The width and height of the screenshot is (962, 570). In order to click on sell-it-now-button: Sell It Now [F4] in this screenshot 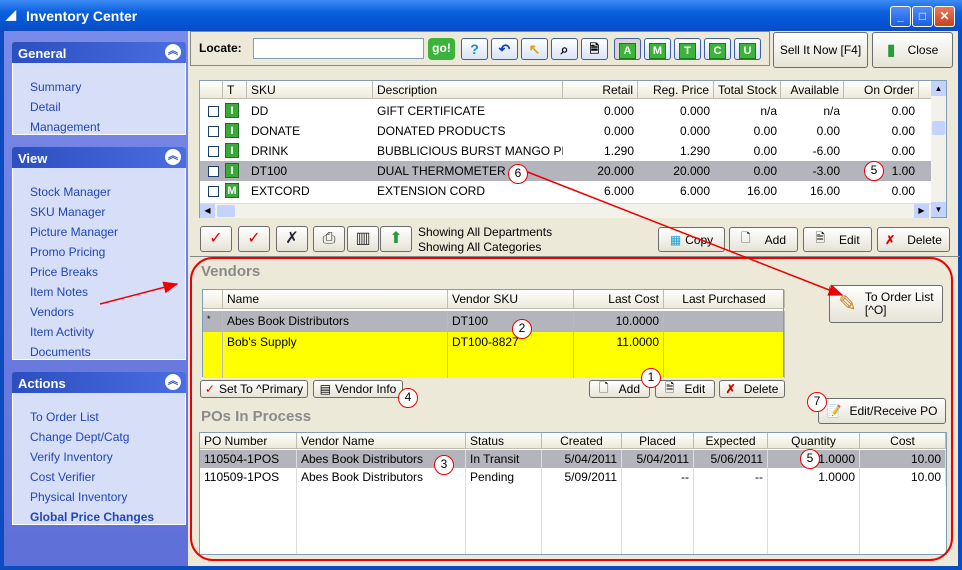, I will do `click(820, 50)`.